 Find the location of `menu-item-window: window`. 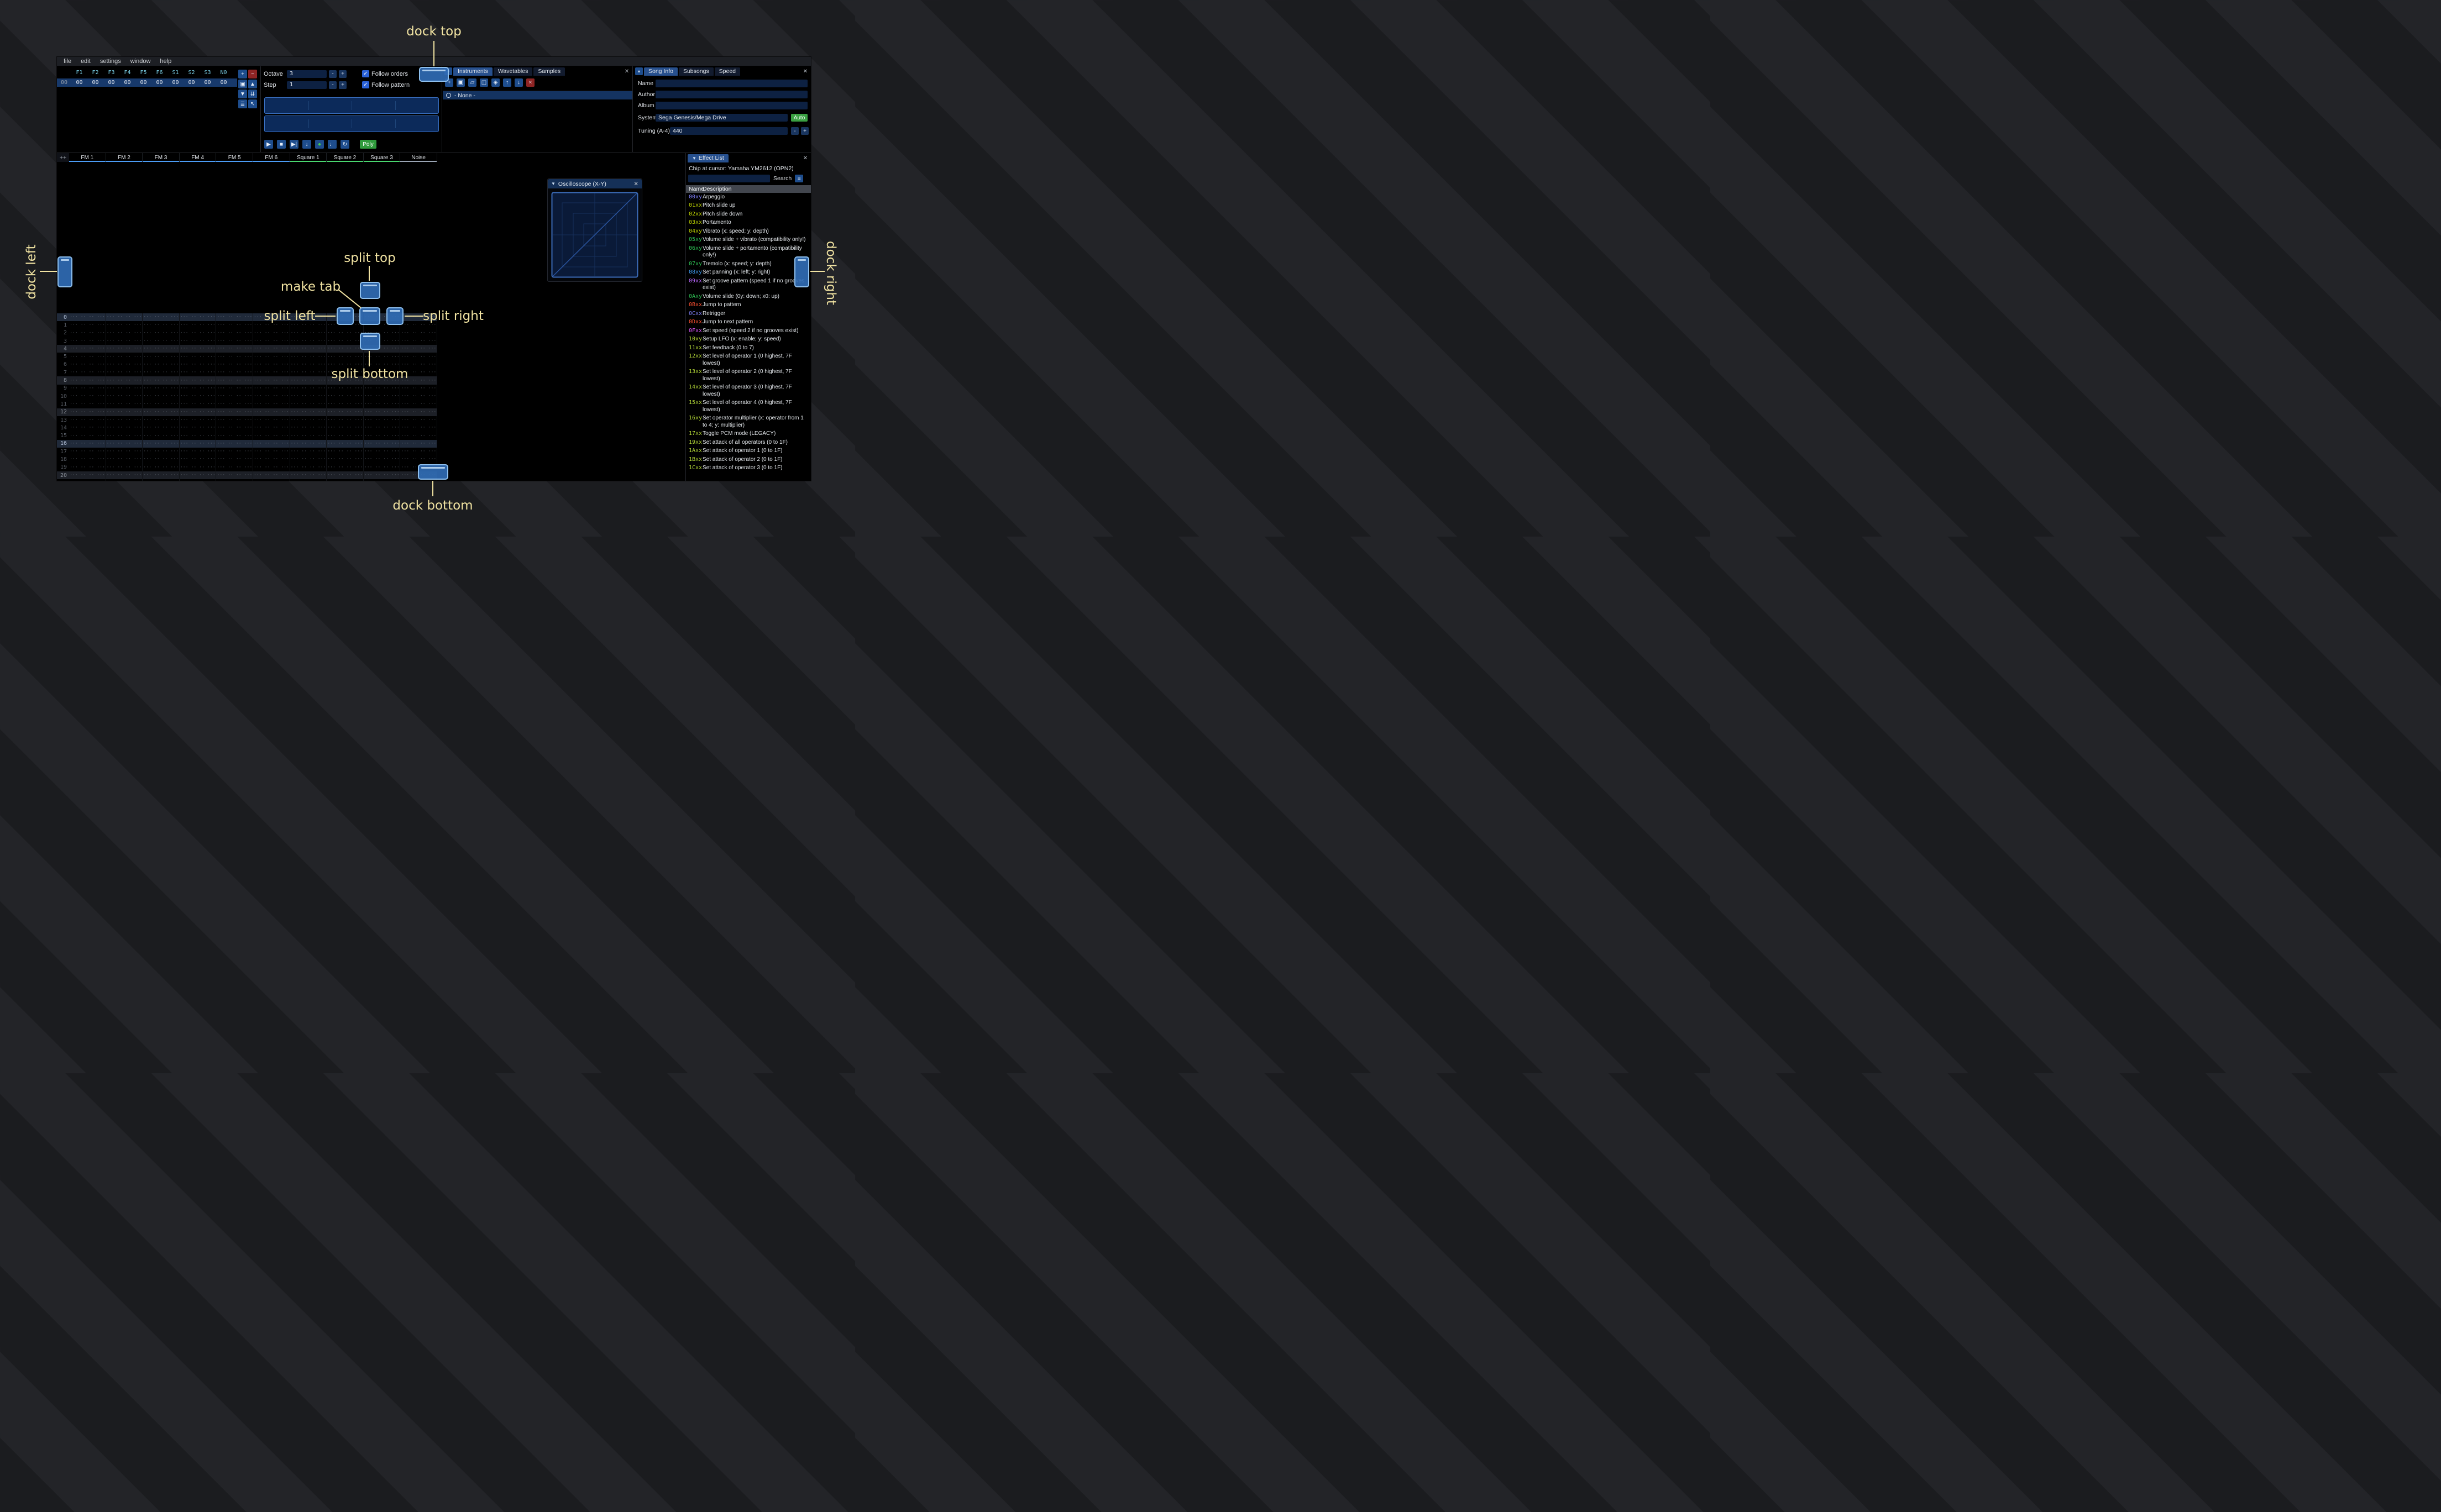

menu-item-window: window is located at coordinates (140, 61).